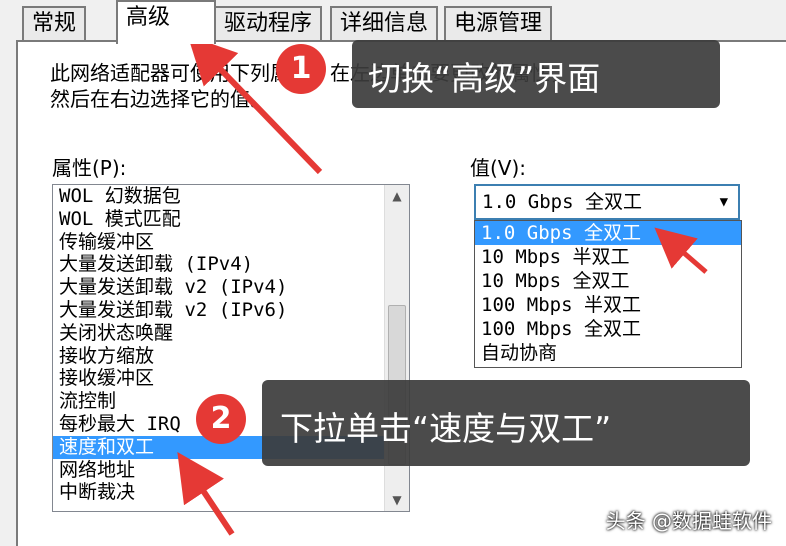 The image size is (786, 546). I want to click on tab-advanced: 高级, so click(166, 22).